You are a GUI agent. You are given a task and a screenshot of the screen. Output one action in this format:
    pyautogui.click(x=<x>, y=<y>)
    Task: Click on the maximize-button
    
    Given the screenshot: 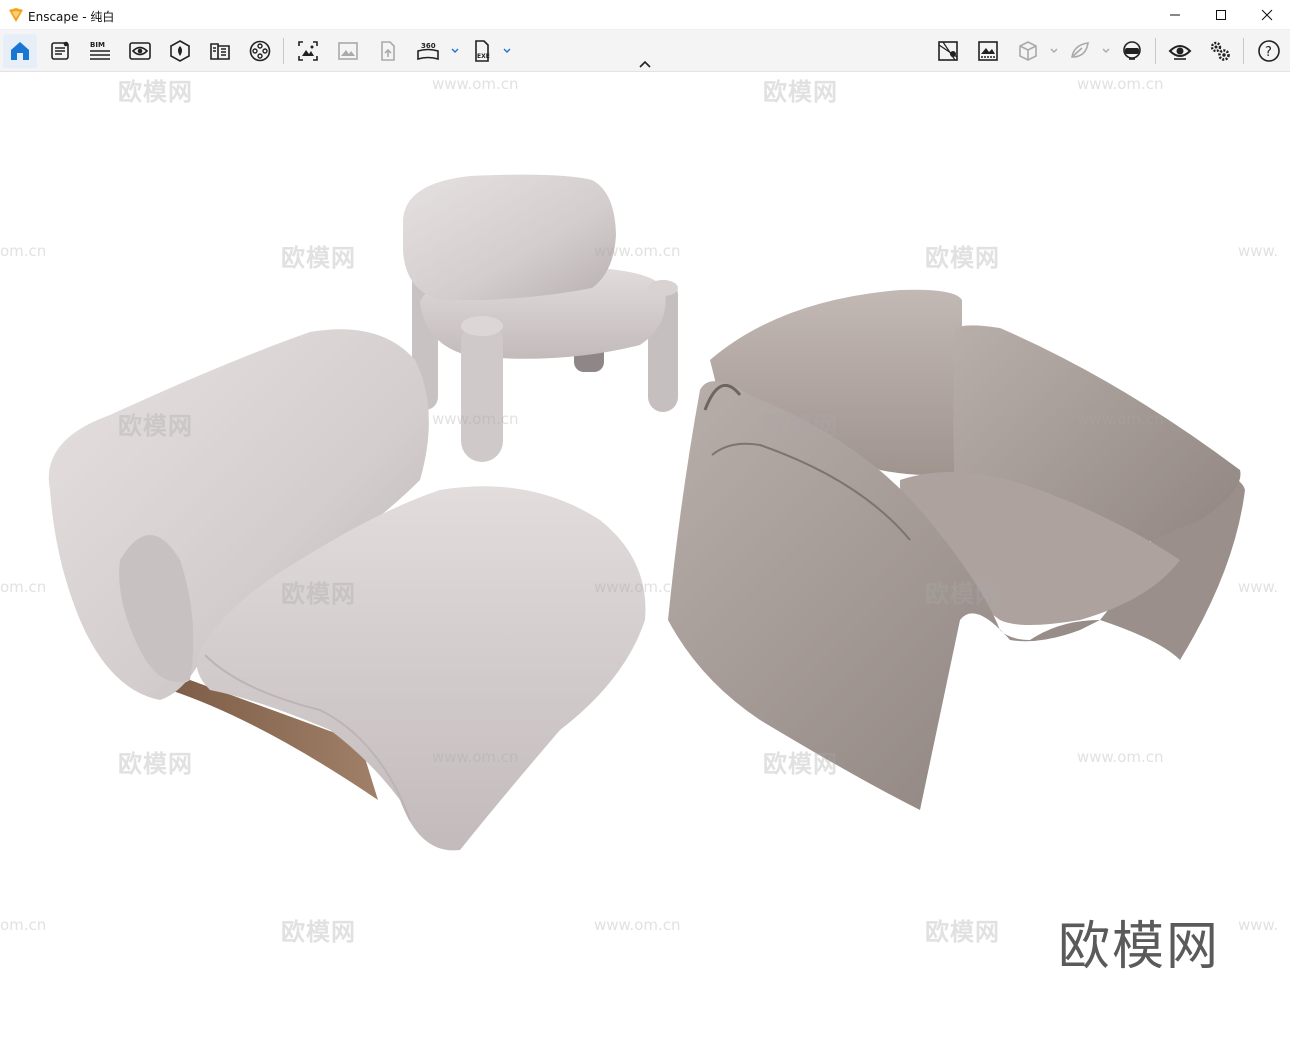 What is the action you would take?
    pyautogui.click(x=1221, y=15)
    